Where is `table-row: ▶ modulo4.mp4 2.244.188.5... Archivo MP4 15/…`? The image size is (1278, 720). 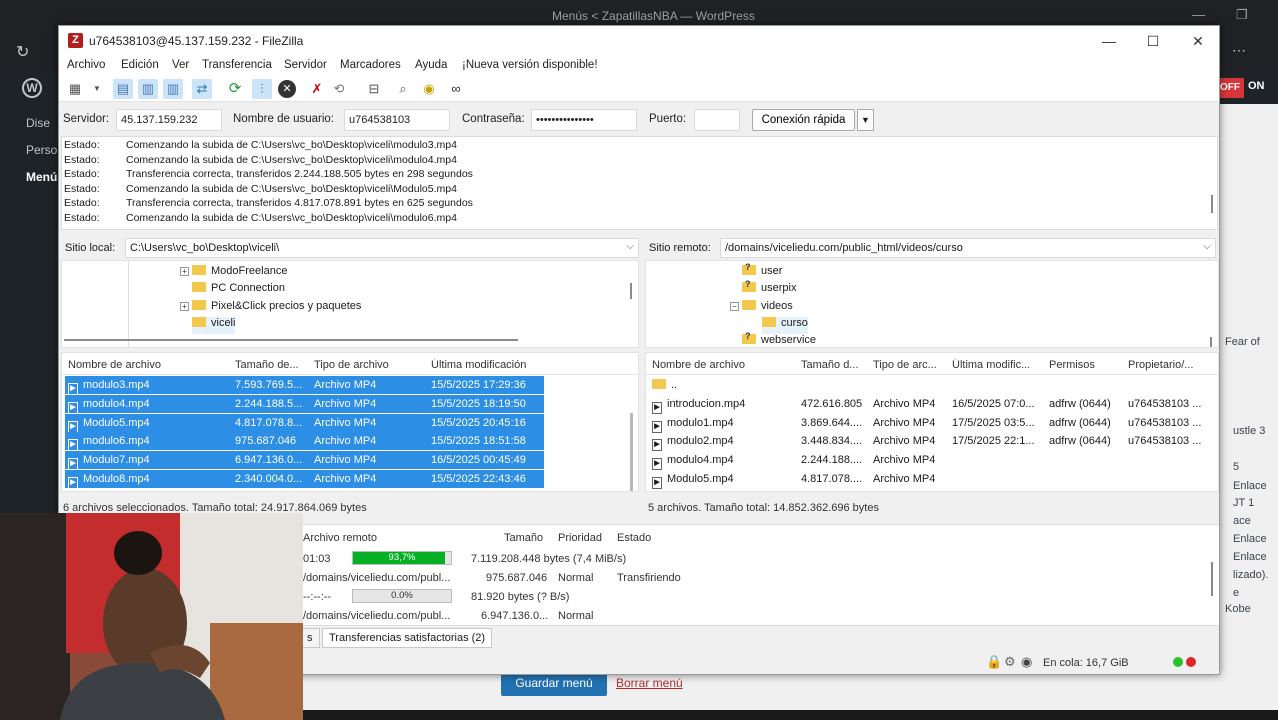 table-row: ▶ modulo4.mp4 2.244.188.5... Archivo MP4 15/… is located at coordinates (350, 404).